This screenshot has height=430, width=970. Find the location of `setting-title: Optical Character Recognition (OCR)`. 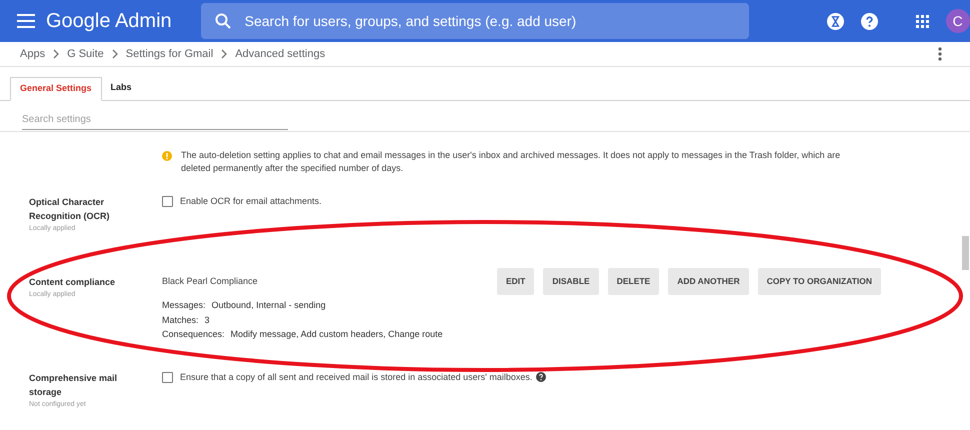

setting-title: Optical Character Recognition (OCR) is located at coordinates (69, 209).